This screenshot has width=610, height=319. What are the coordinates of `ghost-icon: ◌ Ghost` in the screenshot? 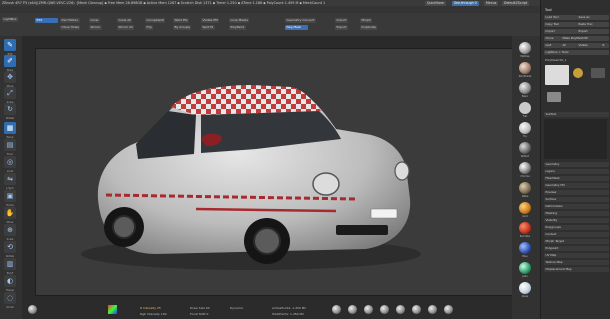 It's located at (10, 300).